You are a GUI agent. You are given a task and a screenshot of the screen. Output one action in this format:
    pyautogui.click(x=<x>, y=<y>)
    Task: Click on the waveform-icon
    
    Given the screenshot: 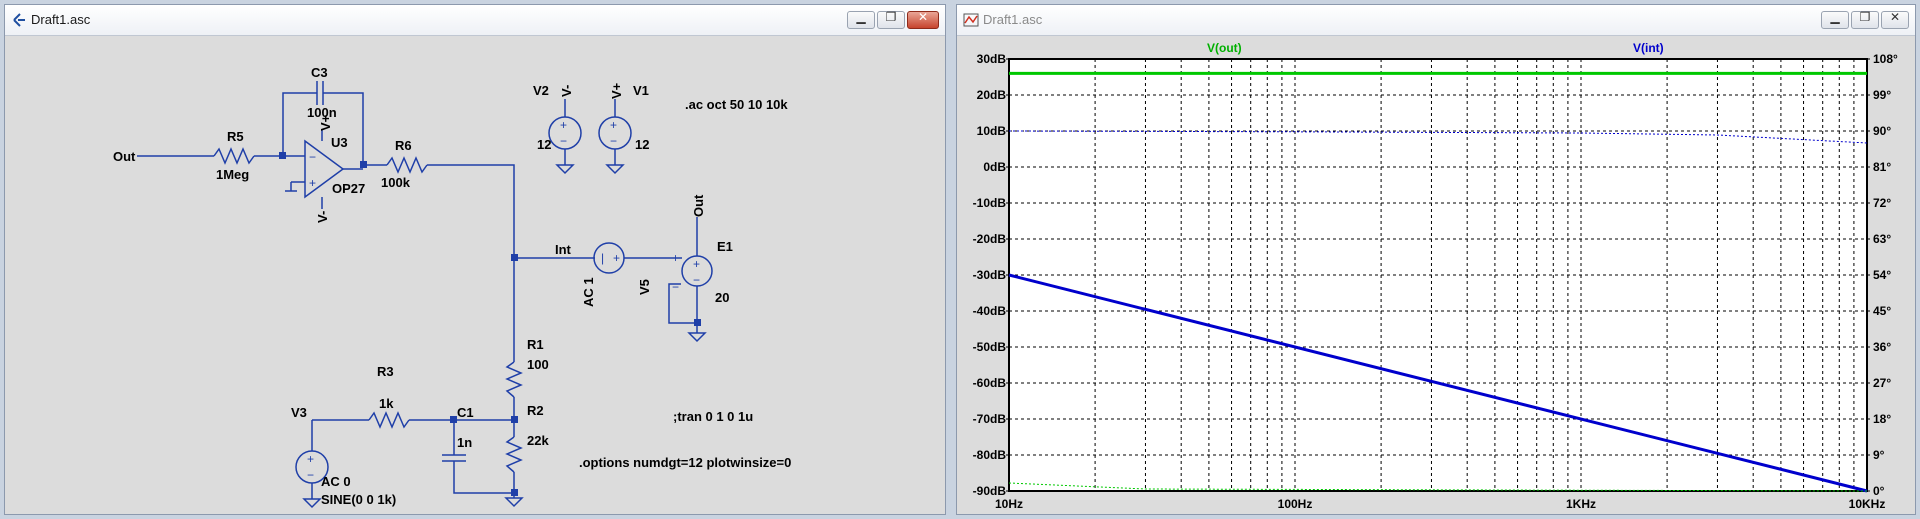 What is the action you would take?
    pyautogui.click(x=971, y=20)
    